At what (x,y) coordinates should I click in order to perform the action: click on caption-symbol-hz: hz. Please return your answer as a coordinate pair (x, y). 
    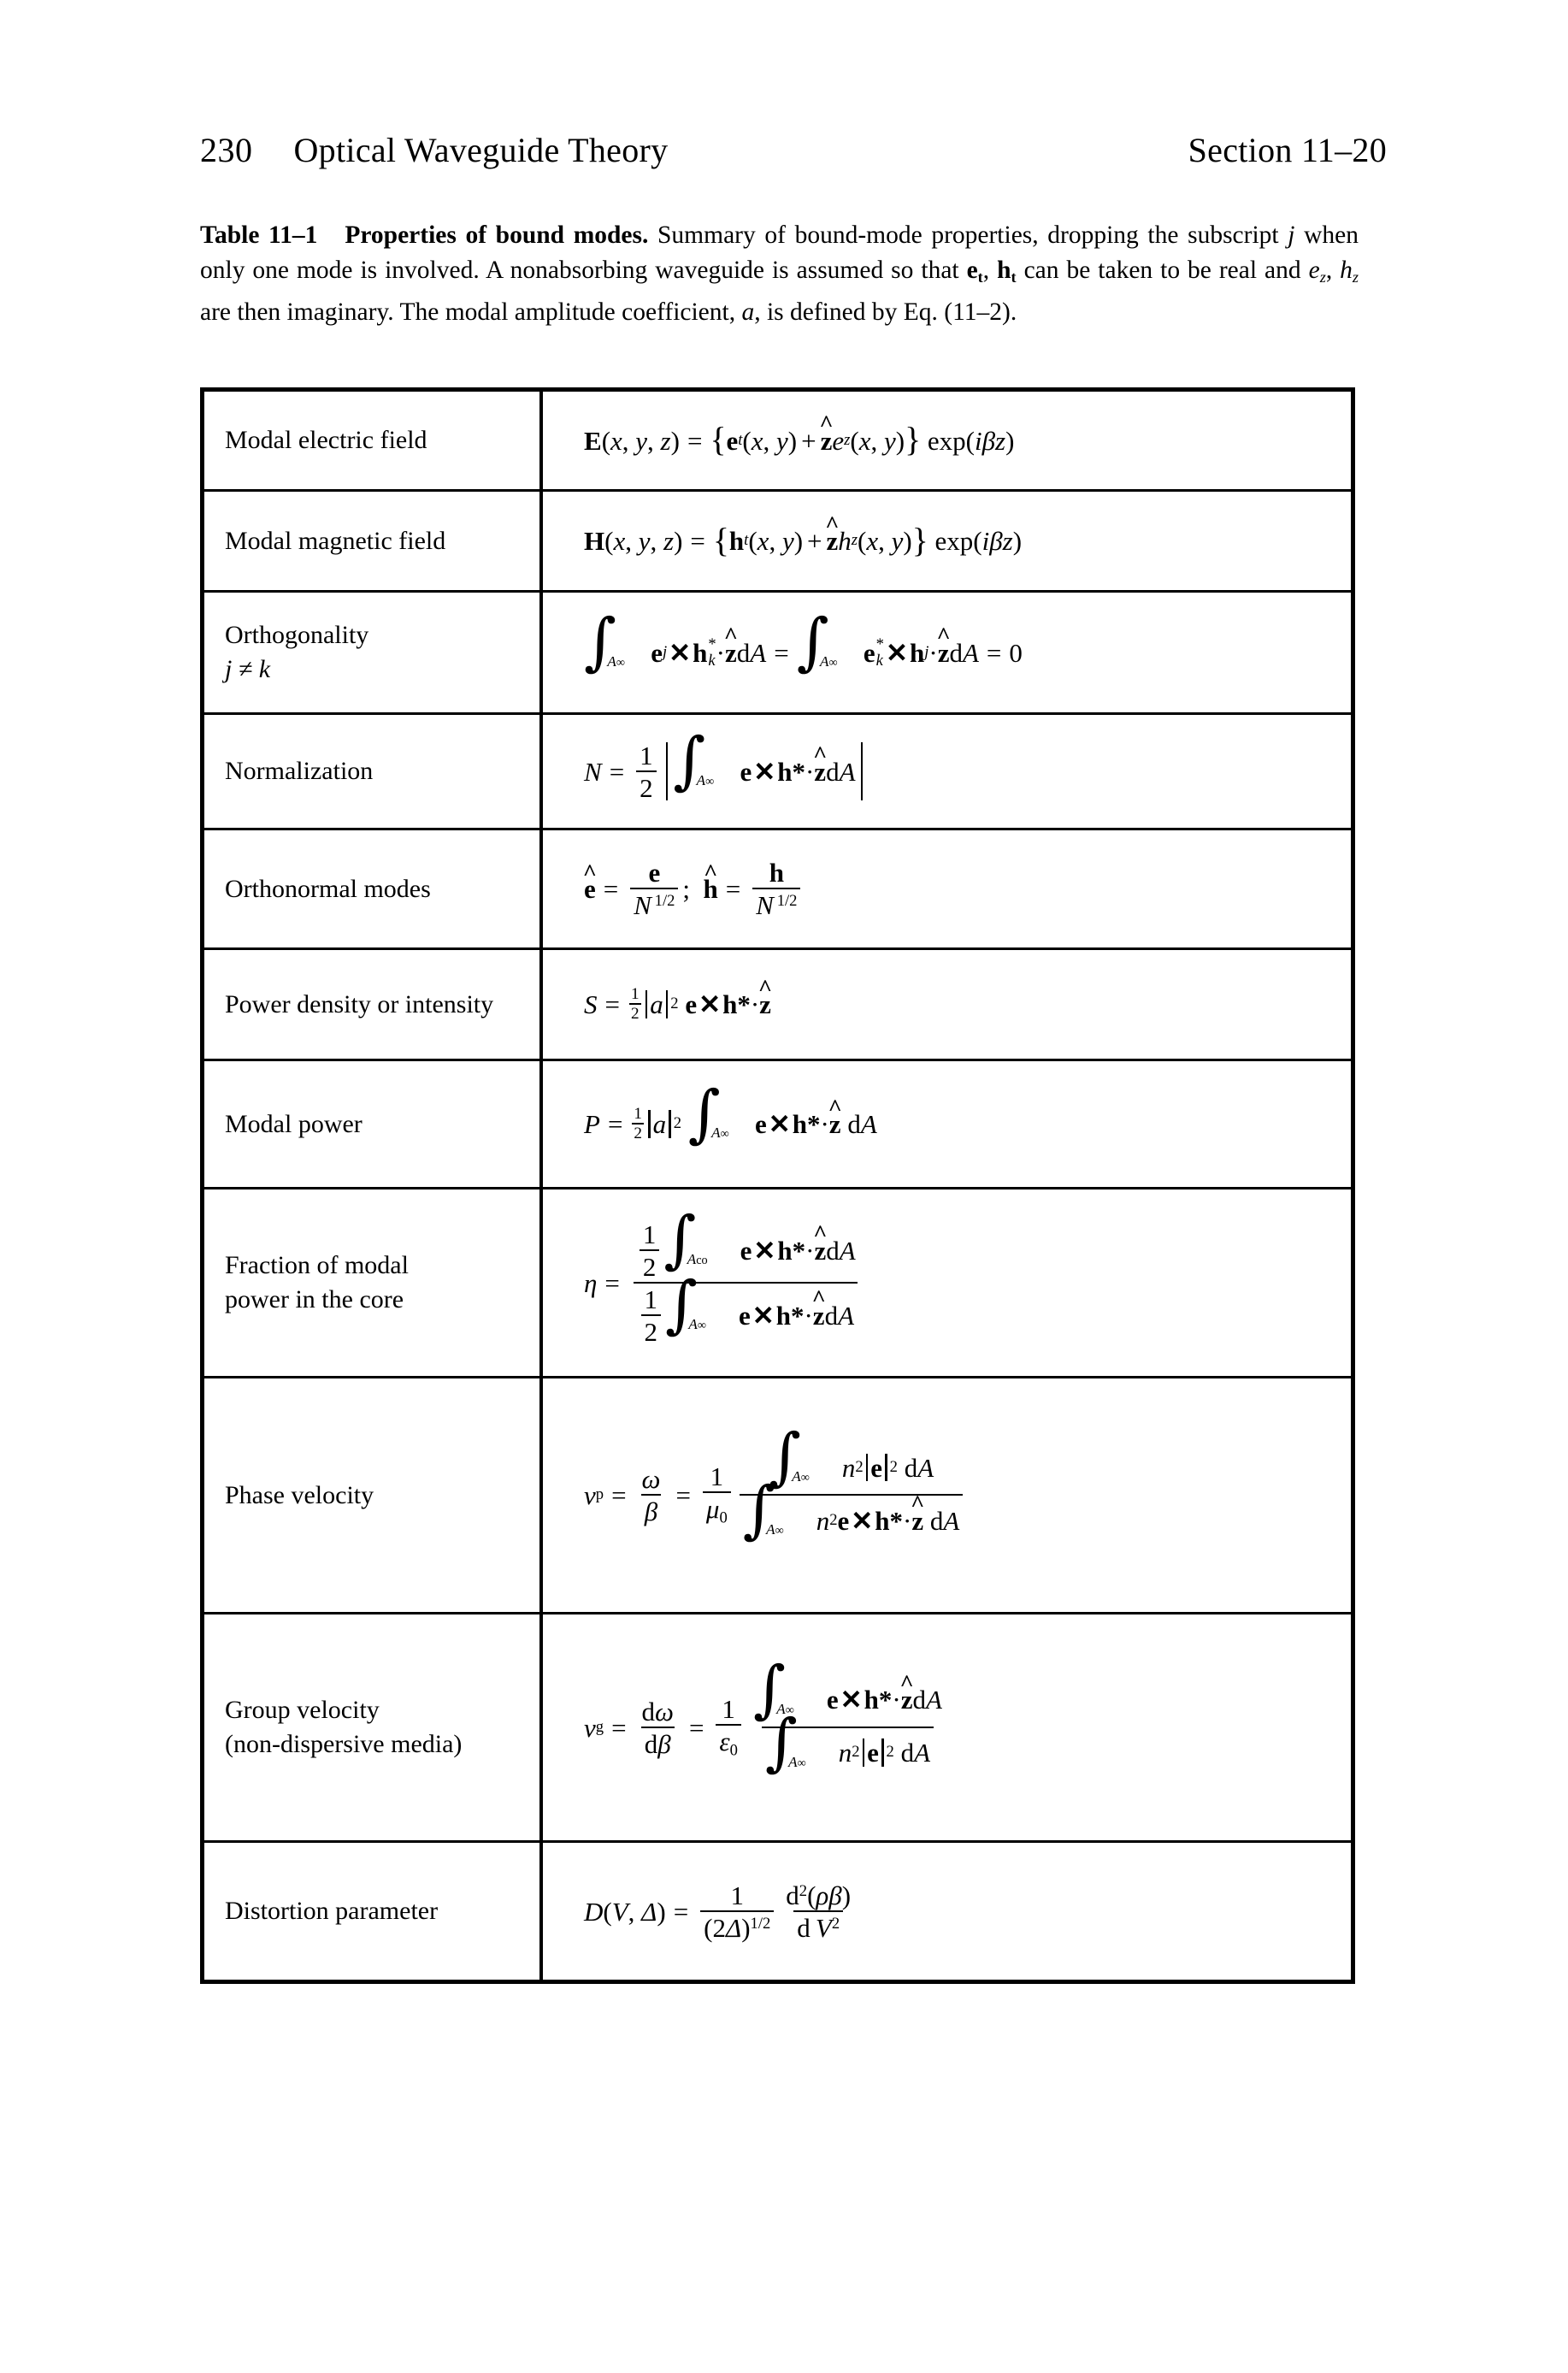
    Looking at the image, I should click on (1349, 271).